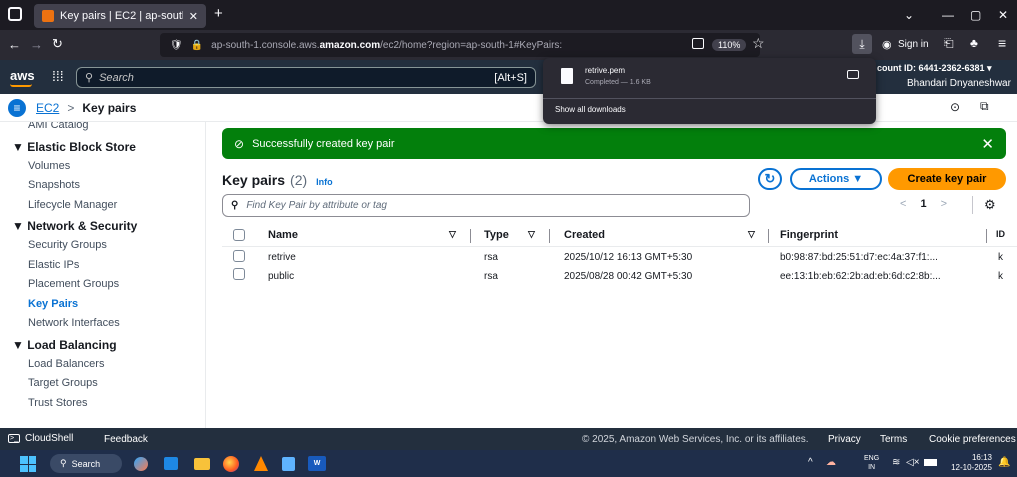 Image resolution: width=1017 pixels, height=477 pixels. I want to click on sidebar-item-snapshots: Snapshots, so click(102, 186).